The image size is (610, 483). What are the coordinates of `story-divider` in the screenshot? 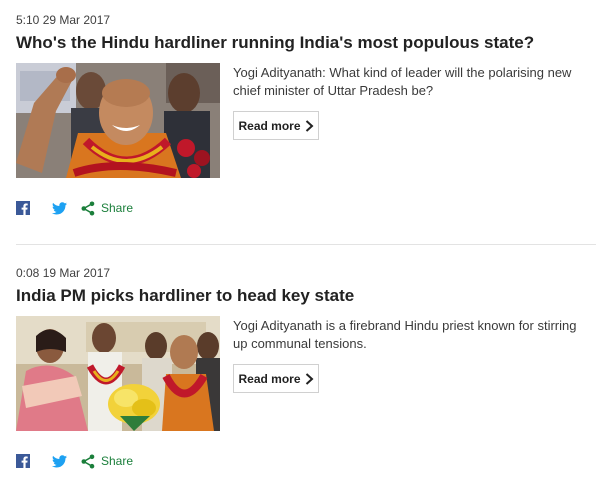 It's located at (306, 244).